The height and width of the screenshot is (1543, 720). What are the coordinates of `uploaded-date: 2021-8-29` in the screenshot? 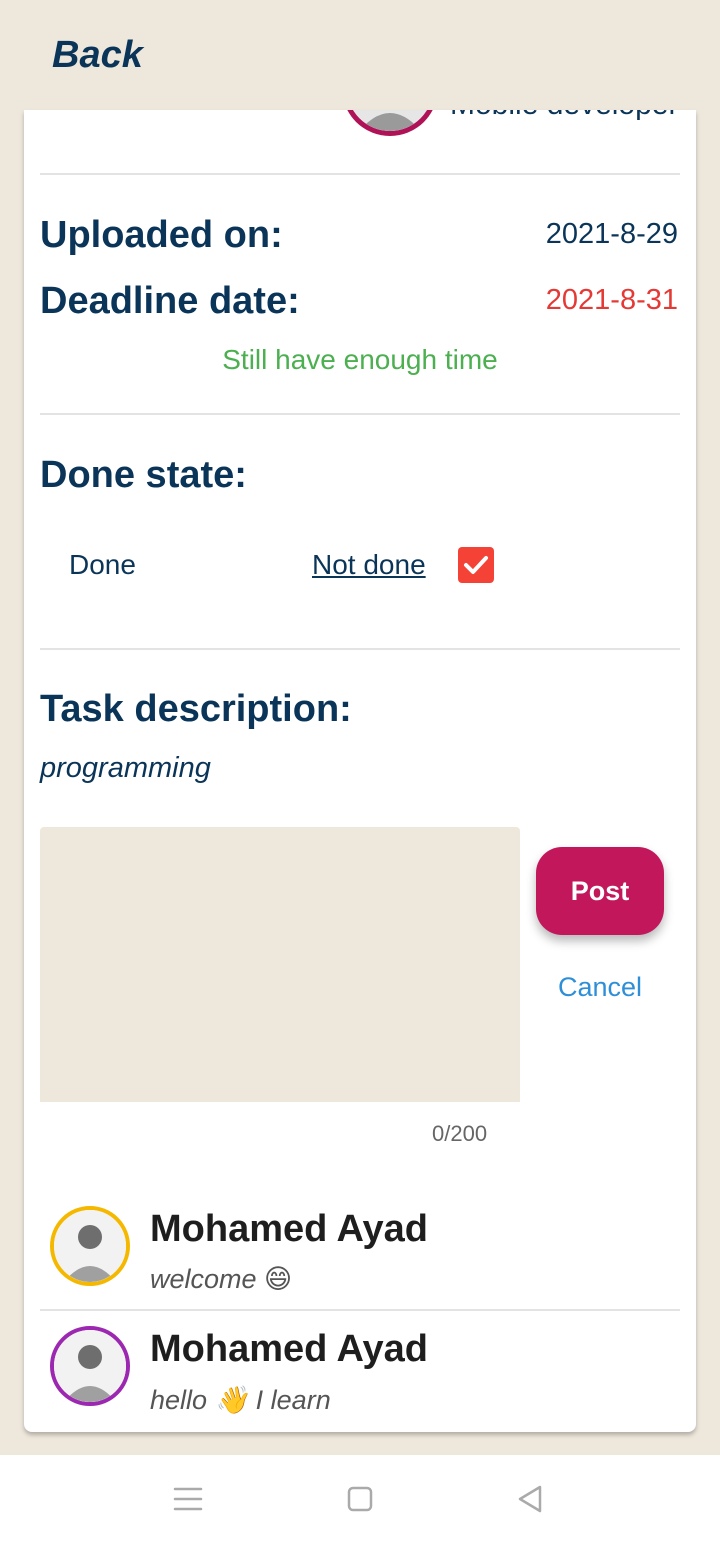 It's located at (611, 234).